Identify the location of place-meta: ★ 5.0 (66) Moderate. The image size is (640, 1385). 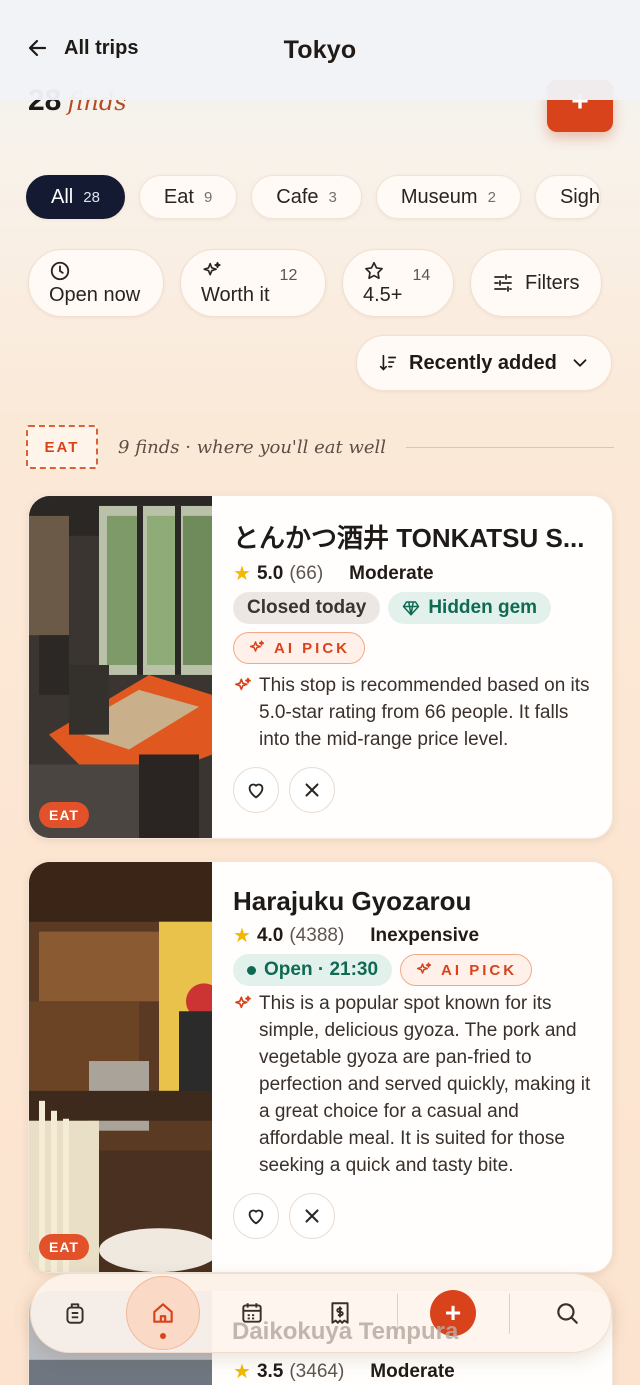
(414, 573).